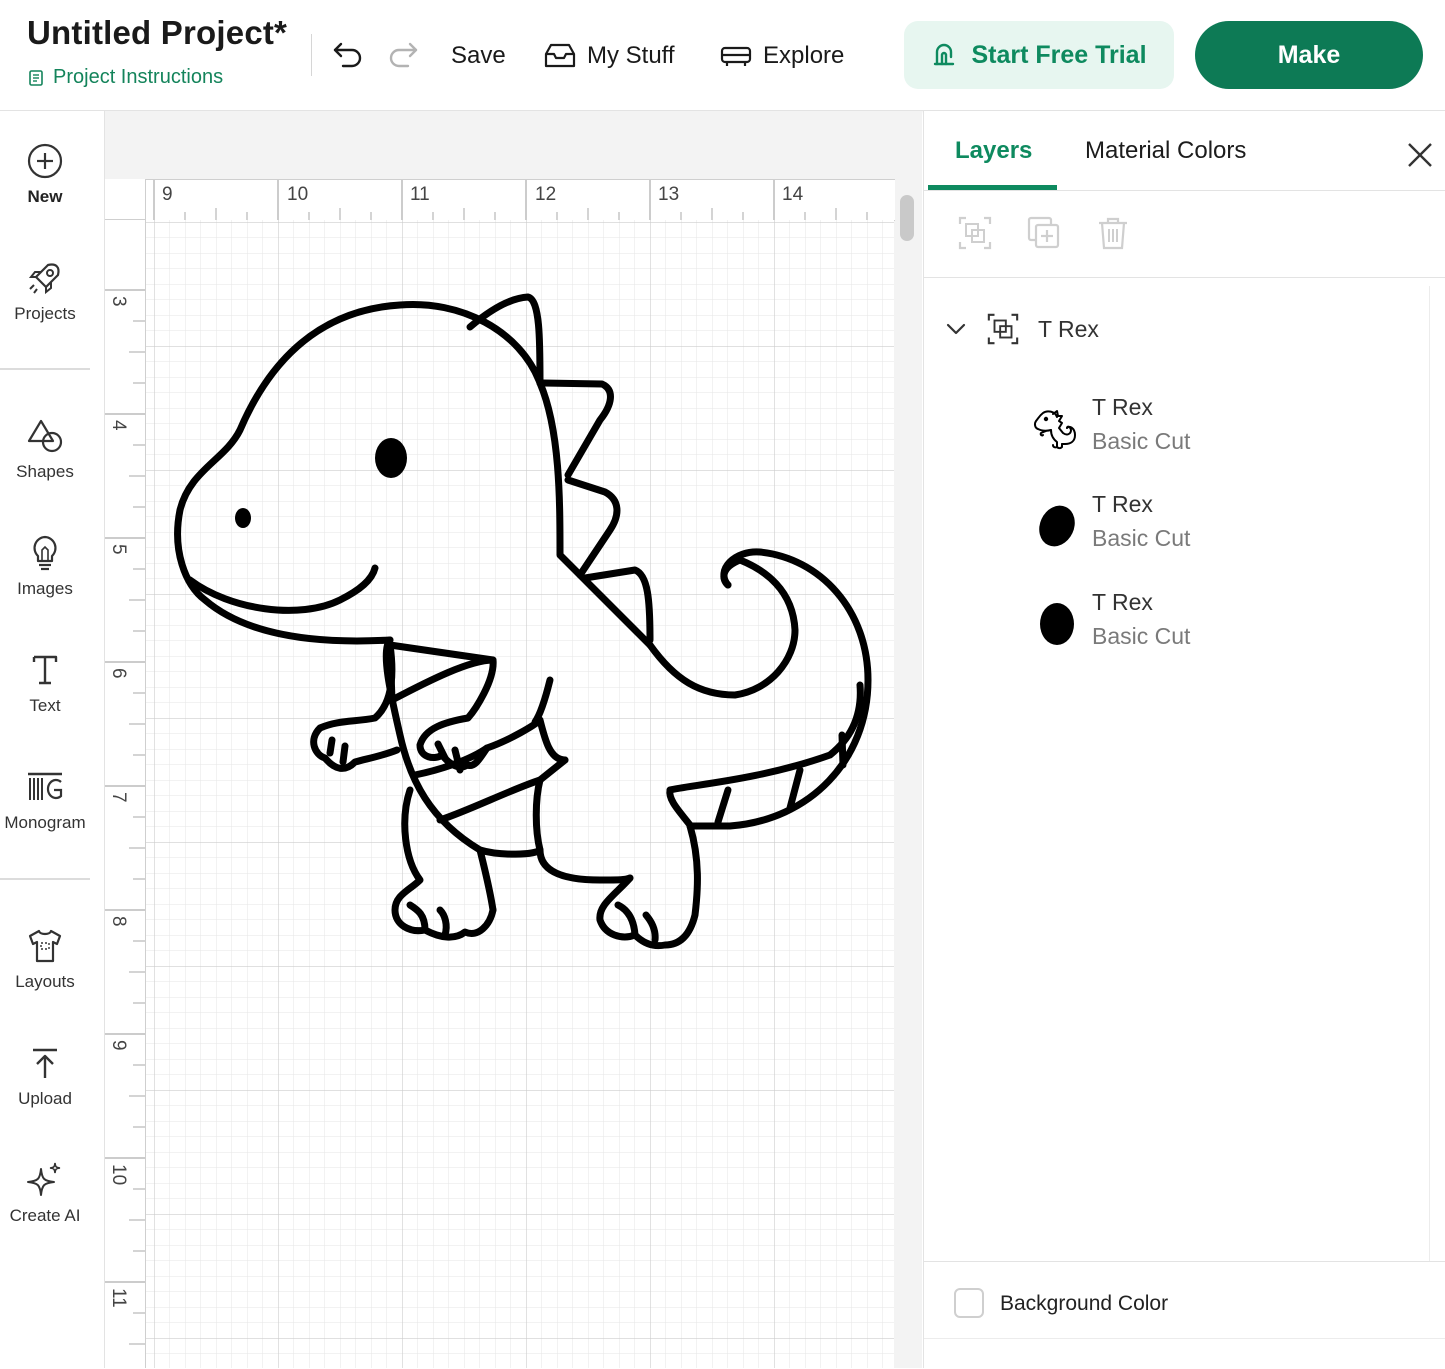 The image size is (1445, 1369). Describe the element at coordinates (36, 77) in the screenshot. I see `document-icon` at that location.